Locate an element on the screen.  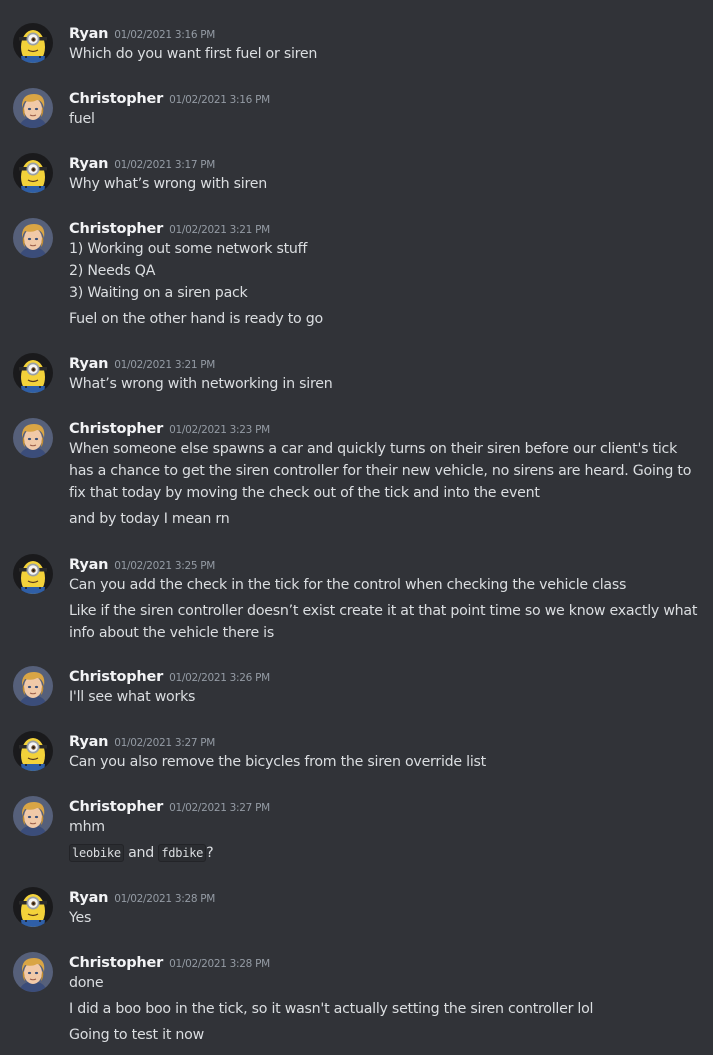
message-header: Christopher 01/02/2021 3:21 PM is located at coordinates (169, 228).